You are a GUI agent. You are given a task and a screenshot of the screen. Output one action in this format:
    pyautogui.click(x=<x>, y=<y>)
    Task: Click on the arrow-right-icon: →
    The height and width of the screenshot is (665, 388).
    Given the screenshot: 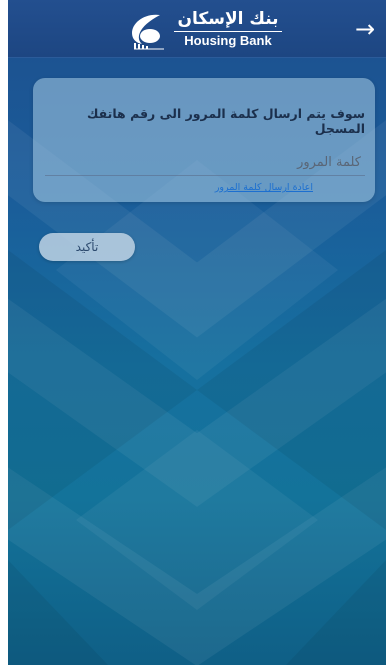 What is the action you would take?
    pyautogui.click(x=365, y=30)
    